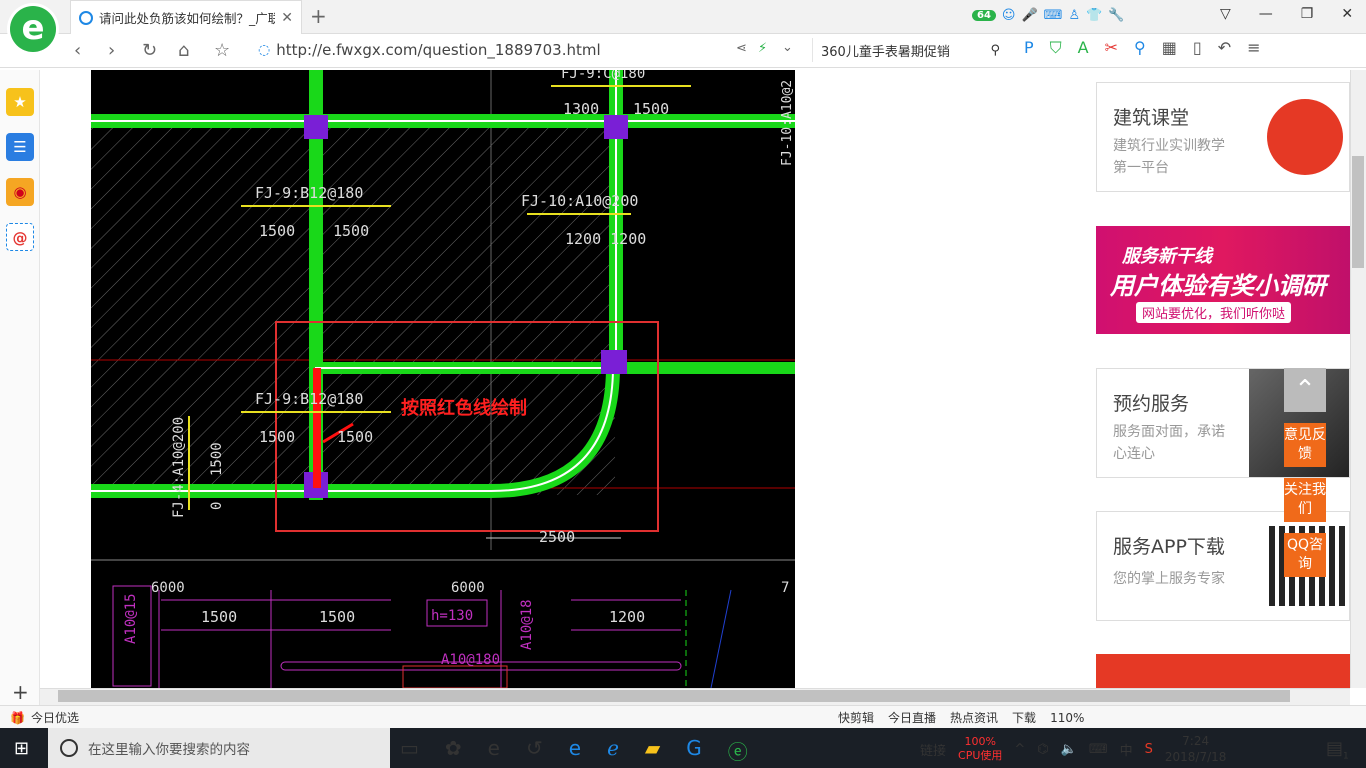  What do you see at coordinates (86, 17) in the screenshot?
I see `page-favicon-icon` at bounding box center [86, 17].